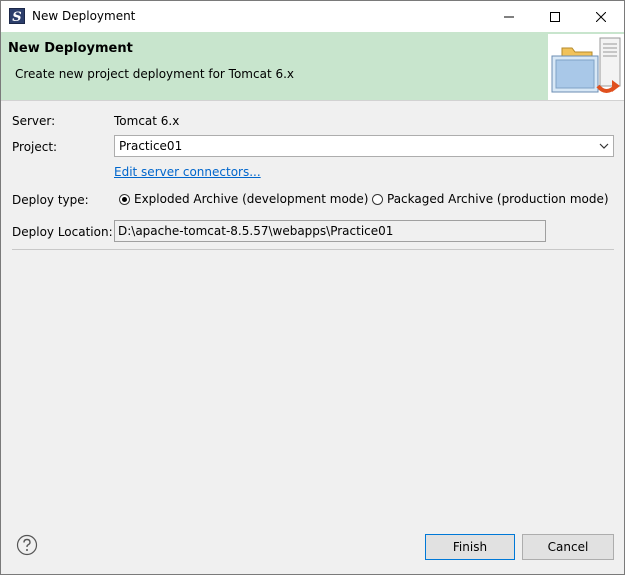 The width and height of the screenshot is (625, 575). Describe the element at coordinates (586, 67) in the screenshot. I see `deployment-folder-icon` at that location.